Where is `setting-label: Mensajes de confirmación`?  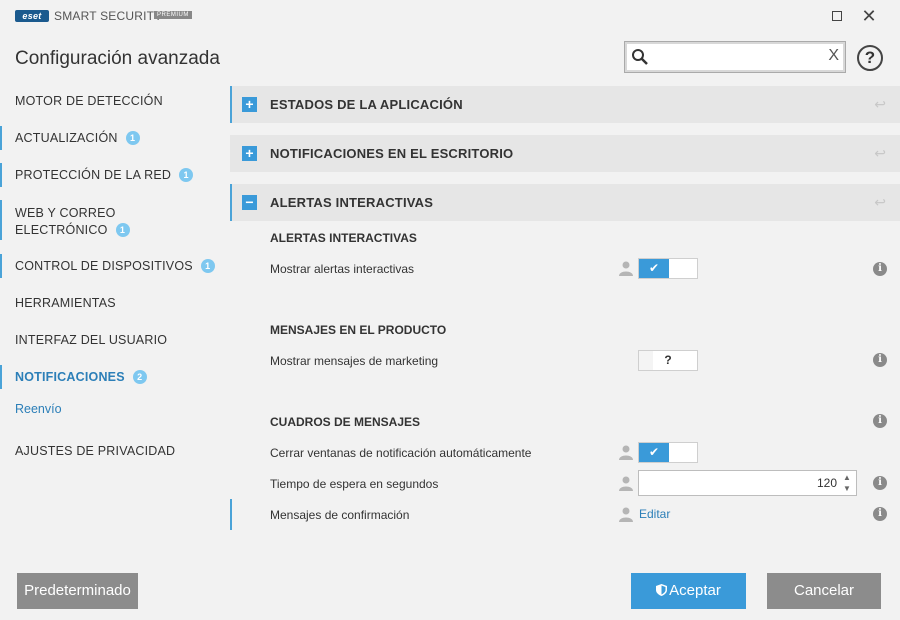
setting-label: Mensajes de confirmación is located at coordinates (340, 515).